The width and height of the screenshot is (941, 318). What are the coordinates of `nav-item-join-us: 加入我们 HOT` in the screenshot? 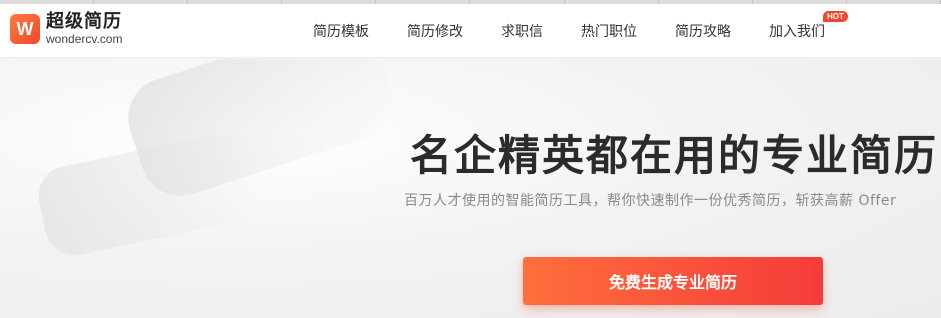 It's located at (808, 26).